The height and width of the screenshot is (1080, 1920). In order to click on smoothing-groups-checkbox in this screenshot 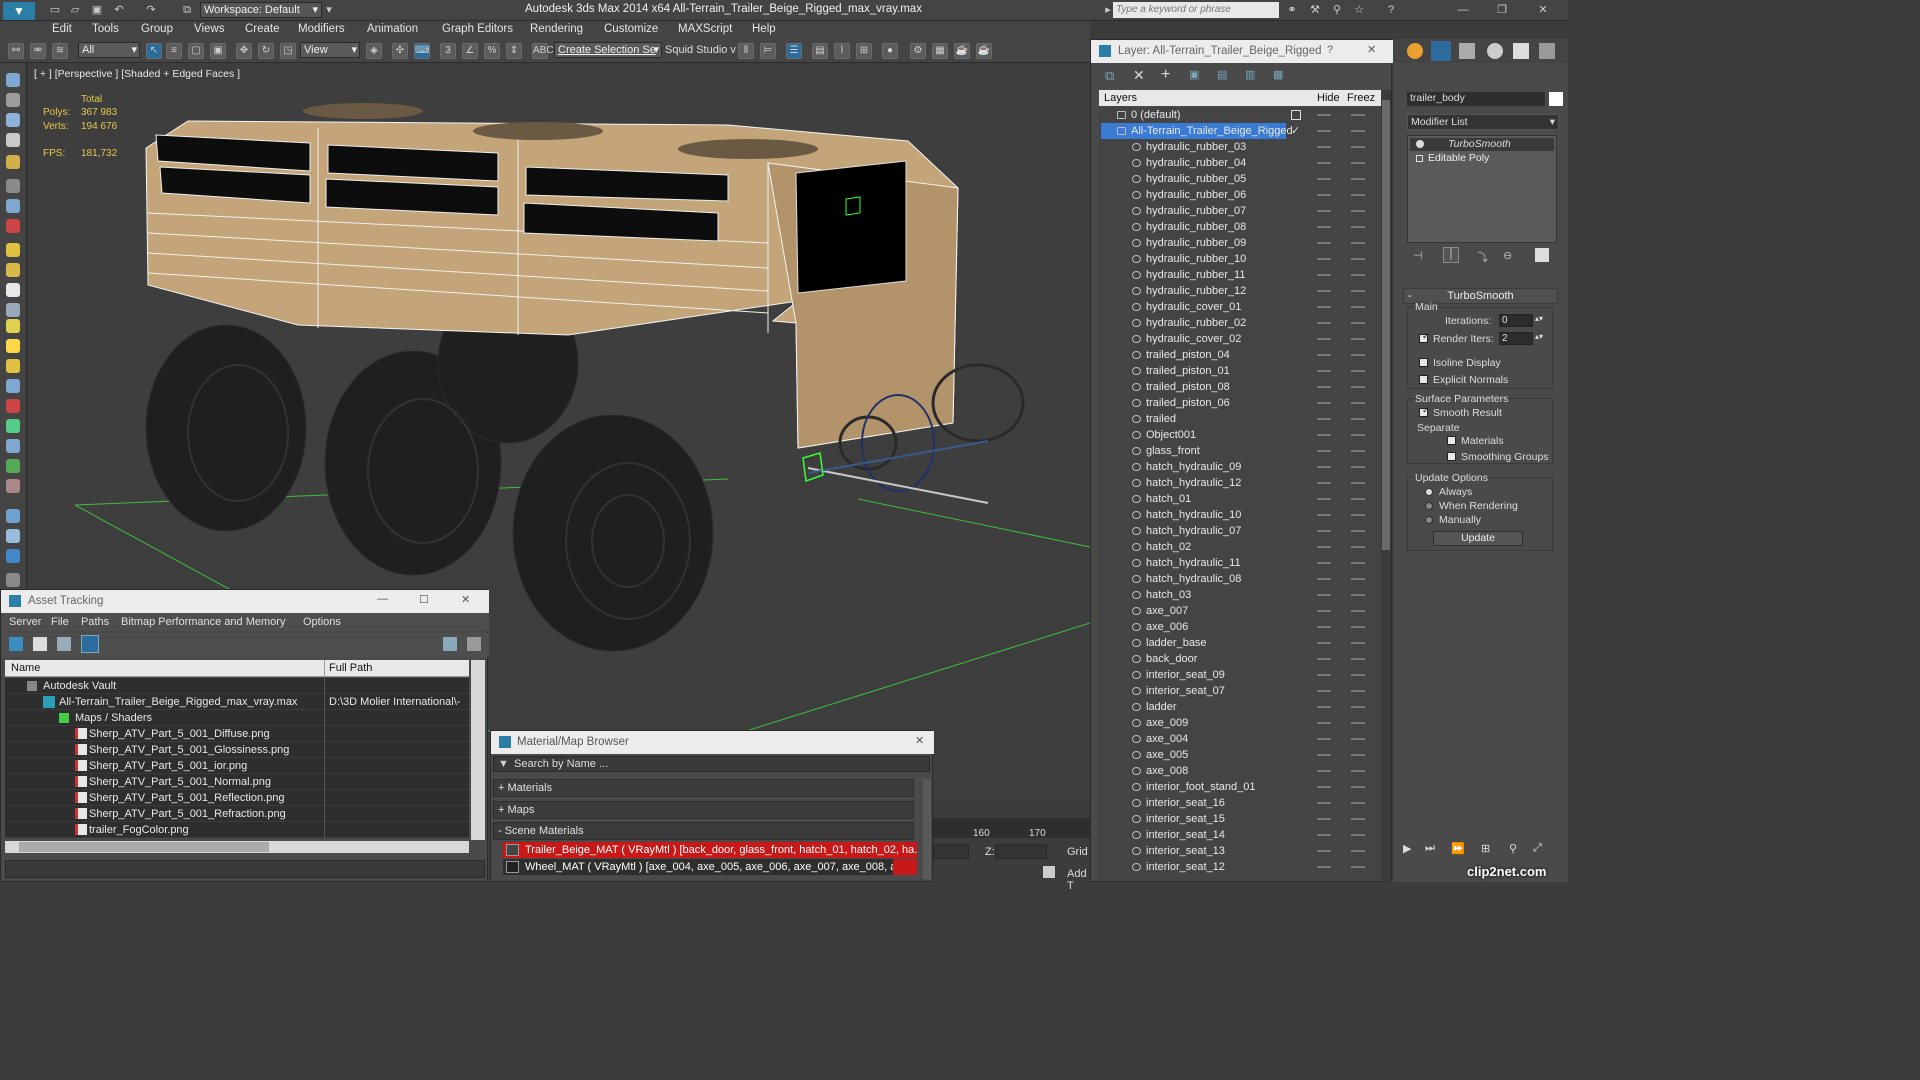, I will do `click(1451, 456)`.